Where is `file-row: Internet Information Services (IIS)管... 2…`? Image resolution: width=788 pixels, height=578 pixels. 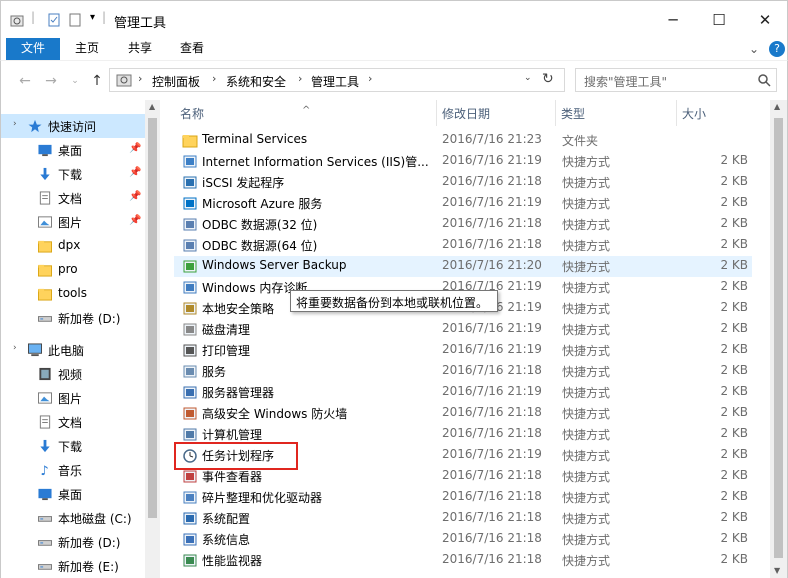 file-row: Internet Information Services (IIS)管... 2… is located at coordinates (463, 161).